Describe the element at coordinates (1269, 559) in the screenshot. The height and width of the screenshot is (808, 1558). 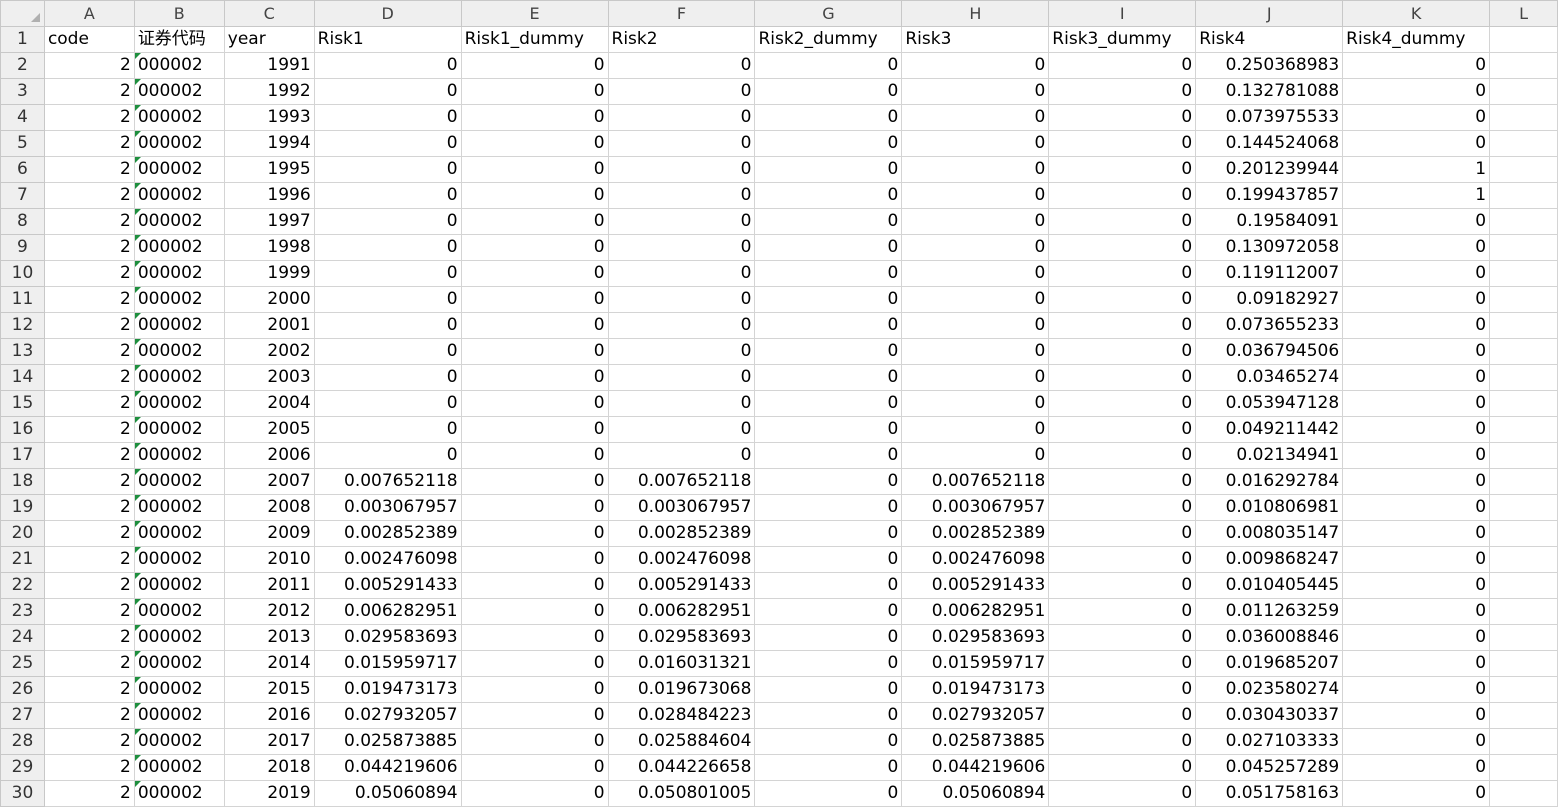
I see `cell-risk4: 0.009868247` at that location.